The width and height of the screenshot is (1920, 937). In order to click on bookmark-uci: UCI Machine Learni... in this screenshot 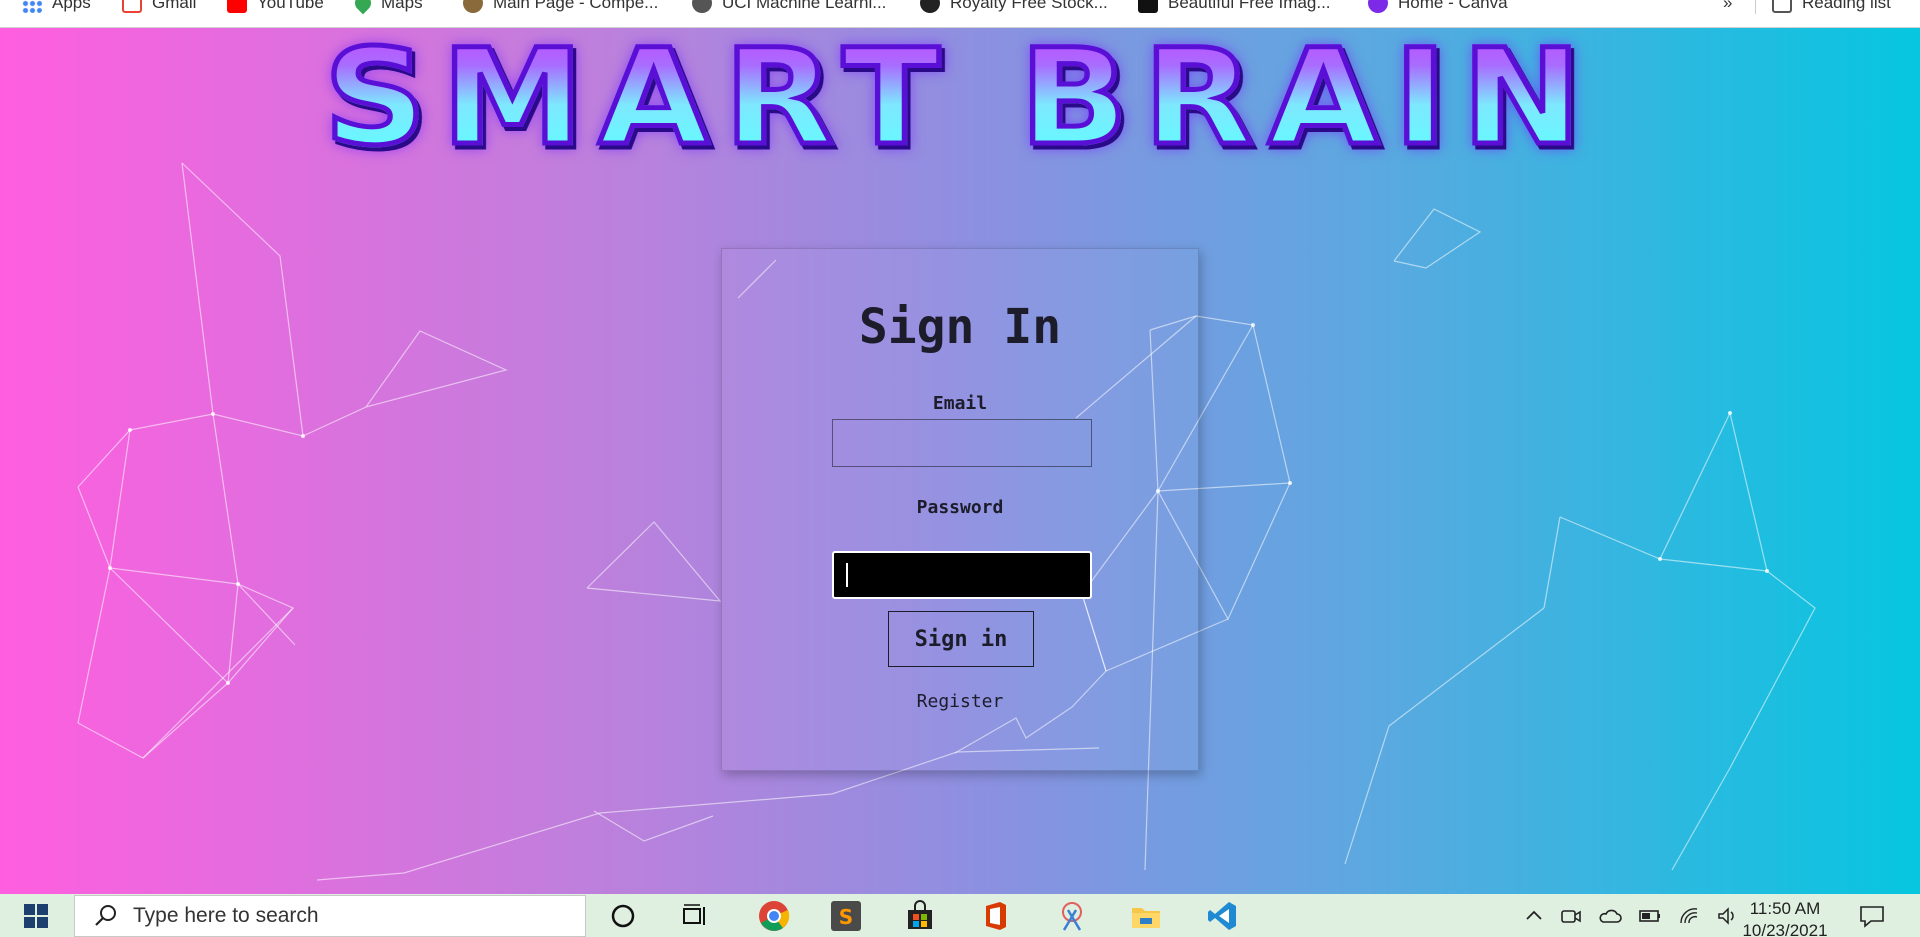, I will do `click(789, 6)`.